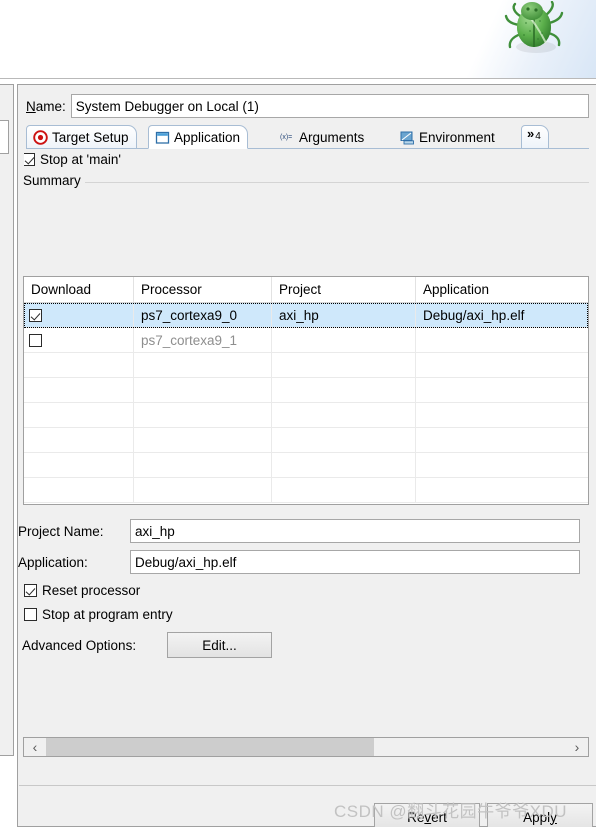 Image resolution: width=596 pixels, height=827 pixels. Describe the element at coordinates (203, 289) in the screenshot. I see `column-header-processor: Processor` at that location.